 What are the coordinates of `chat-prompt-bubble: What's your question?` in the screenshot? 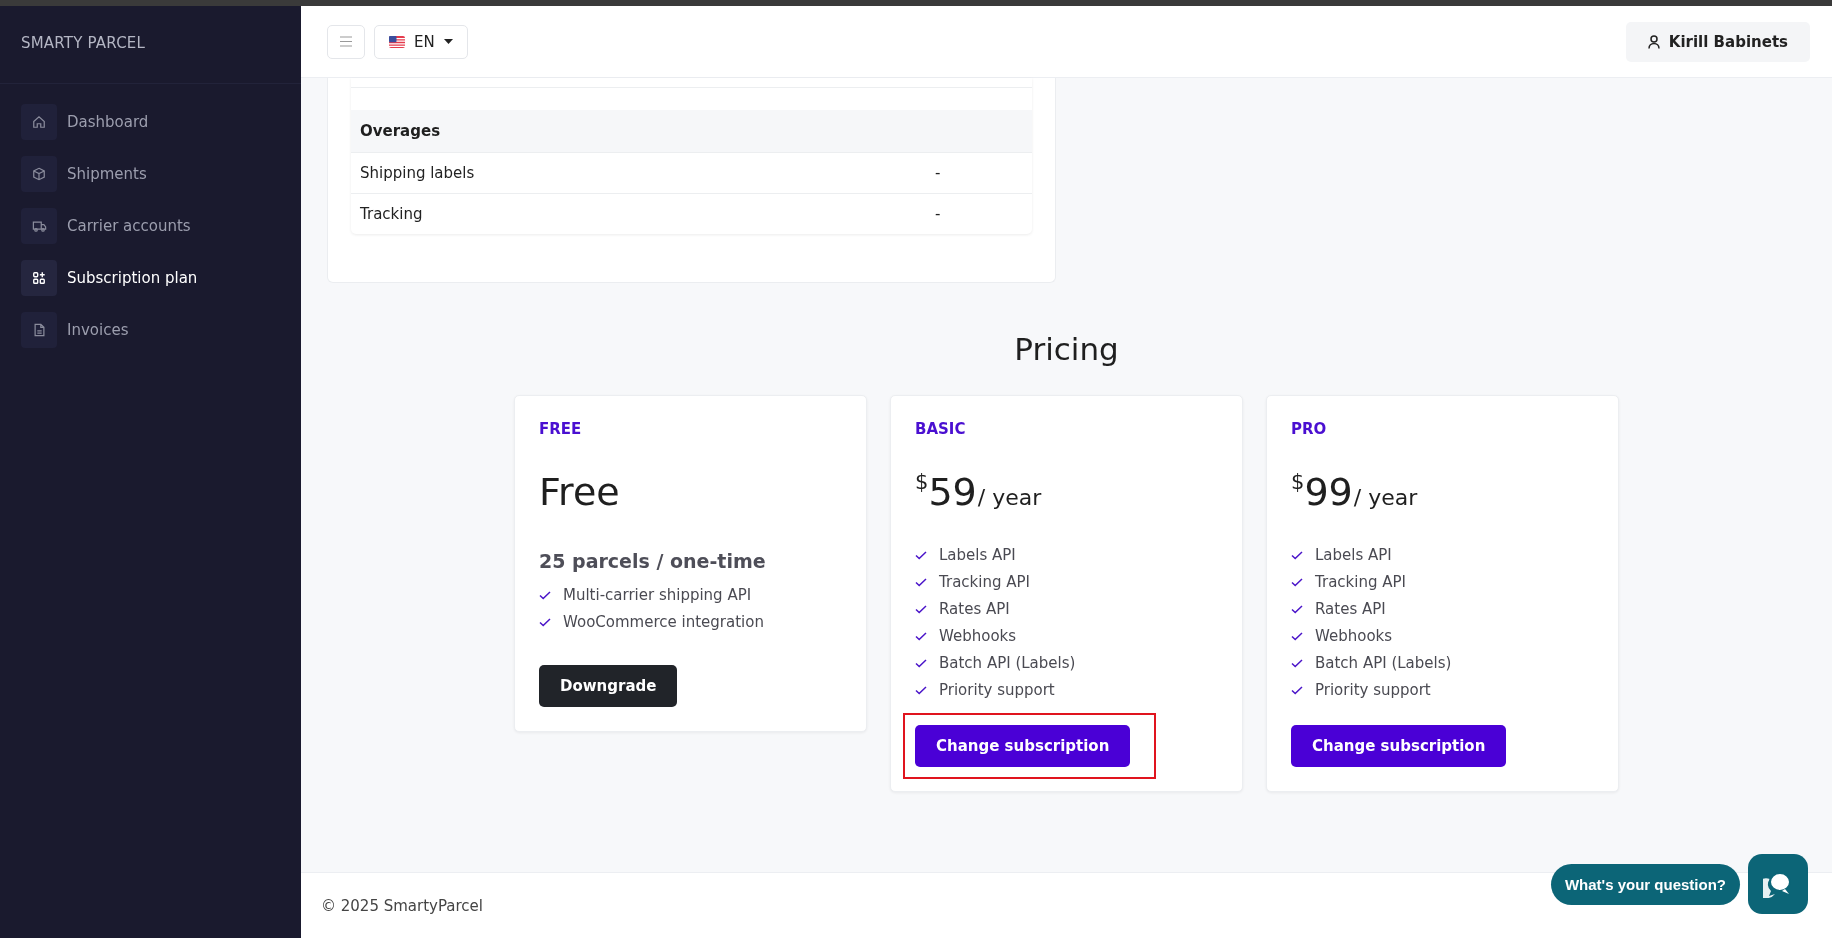 It's located at (1645, 884).